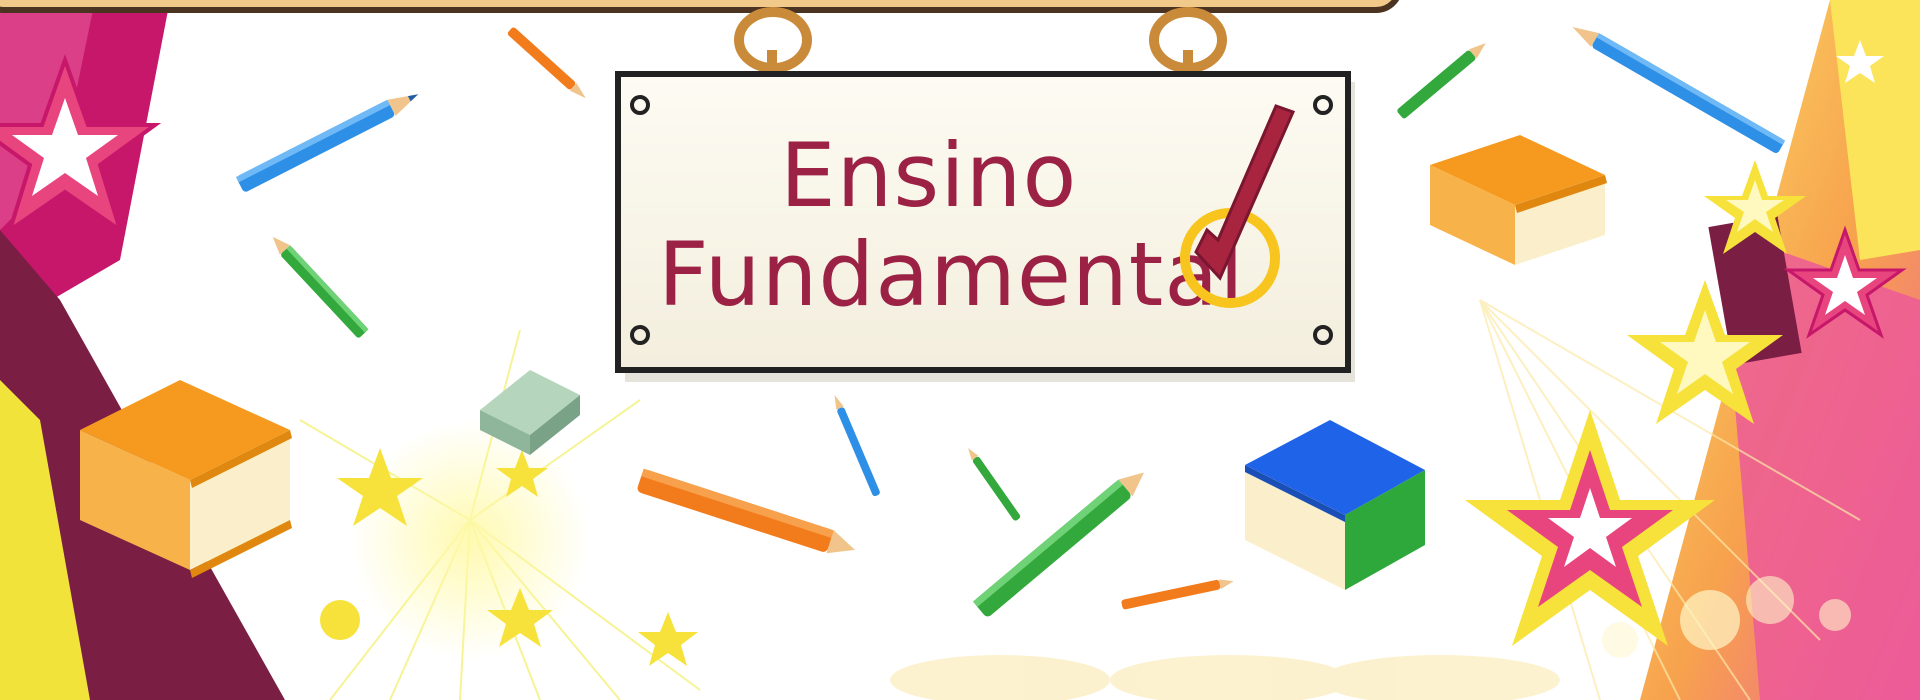 This screenshot has height=700, width=1920. What do you see at coordinates (951, 274) in the screenshot?
I see `sign-title-line2: Fundamental` at bounding box center [951, 274].